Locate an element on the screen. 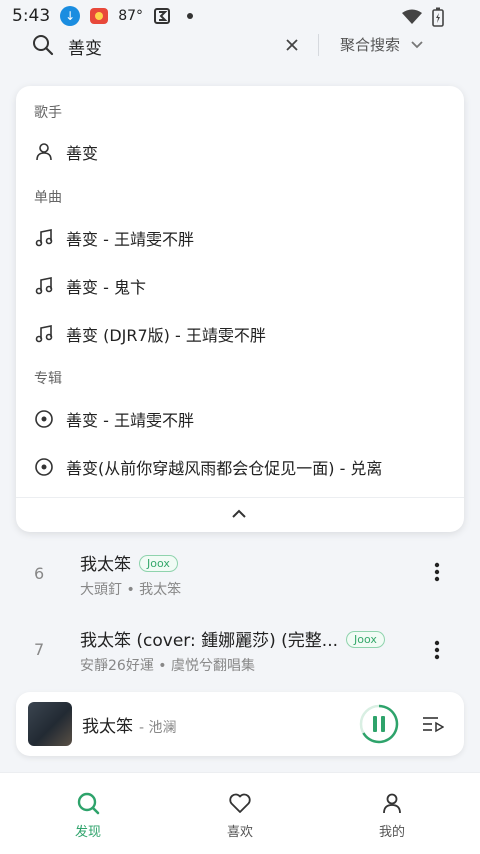 This screenshot has width=480, height=854. user-icon is located at coordinates (392, 803).